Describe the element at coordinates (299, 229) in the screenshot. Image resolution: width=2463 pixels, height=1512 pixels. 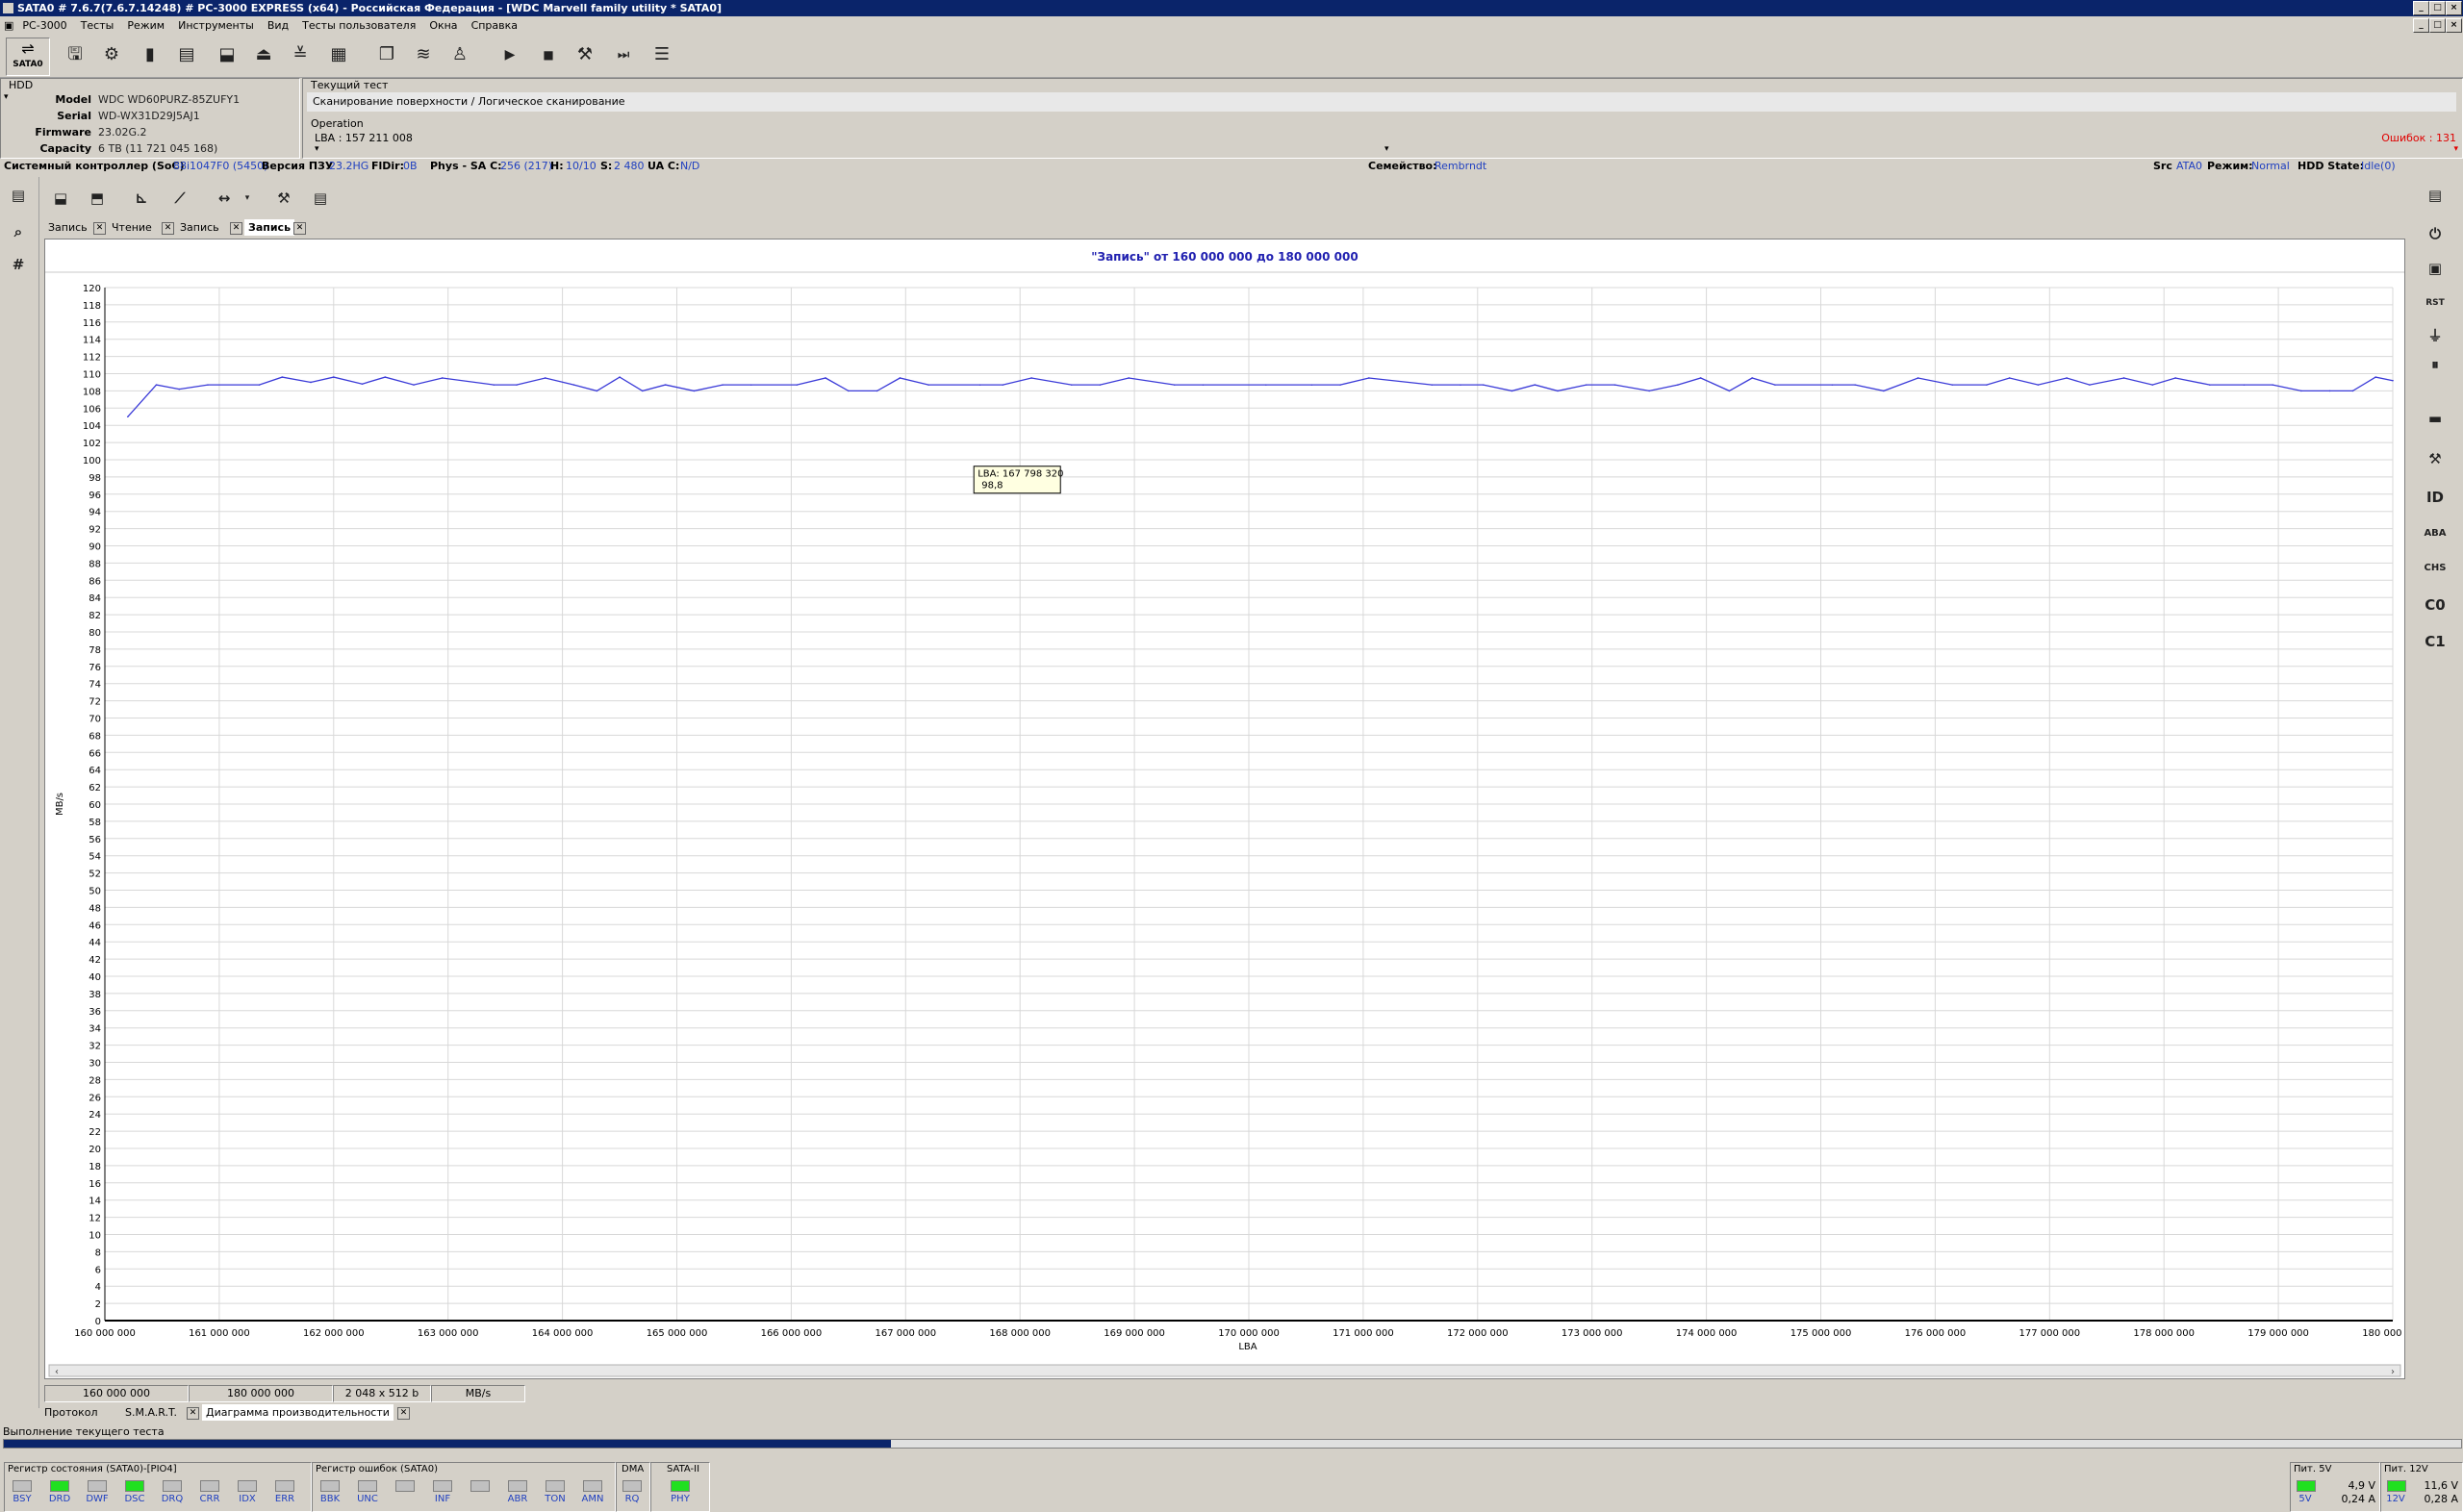
I see `doc-tab-4-close-icon: ✕` at that location.